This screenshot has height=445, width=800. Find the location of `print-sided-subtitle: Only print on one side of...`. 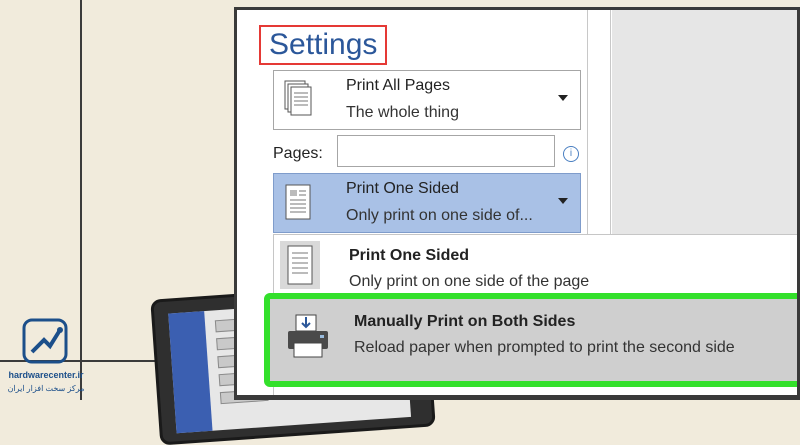

print-sided-subtitle: Only print on one side of... is located at coordinates (439, 215).